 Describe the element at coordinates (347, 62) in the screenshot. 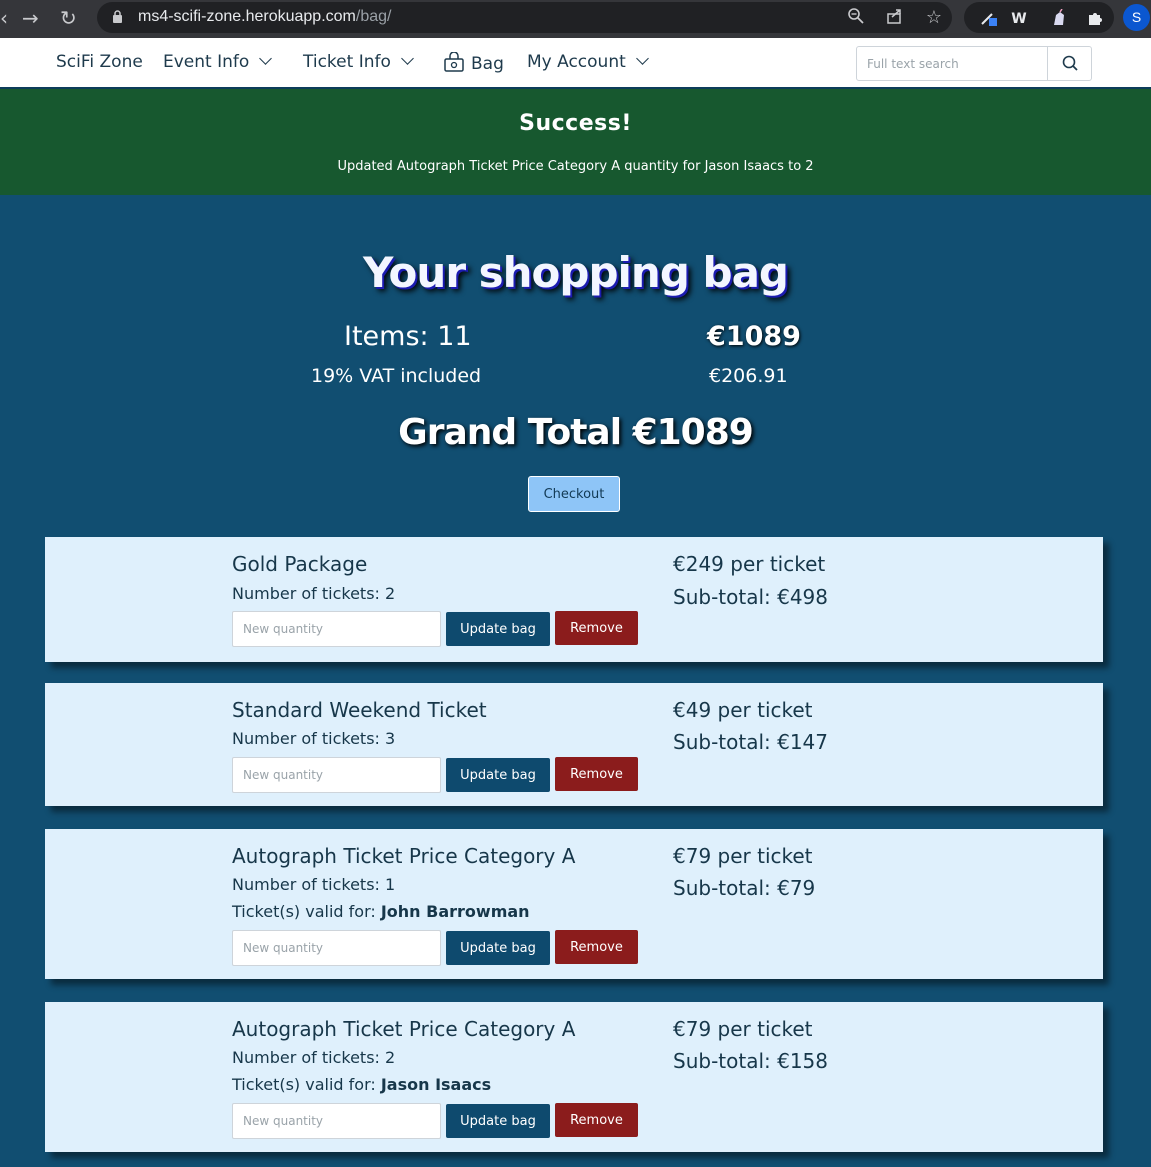

I see `nav-ticket-info-label: Ticket Info` at that location.